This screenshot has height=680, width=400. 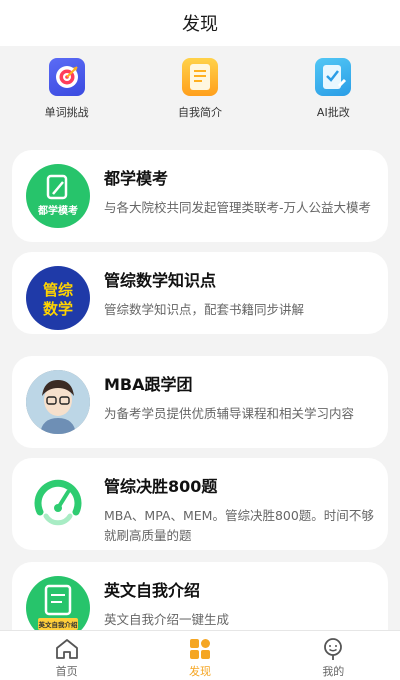 I want to click on avatar-icon, so click(x=58, y=402).